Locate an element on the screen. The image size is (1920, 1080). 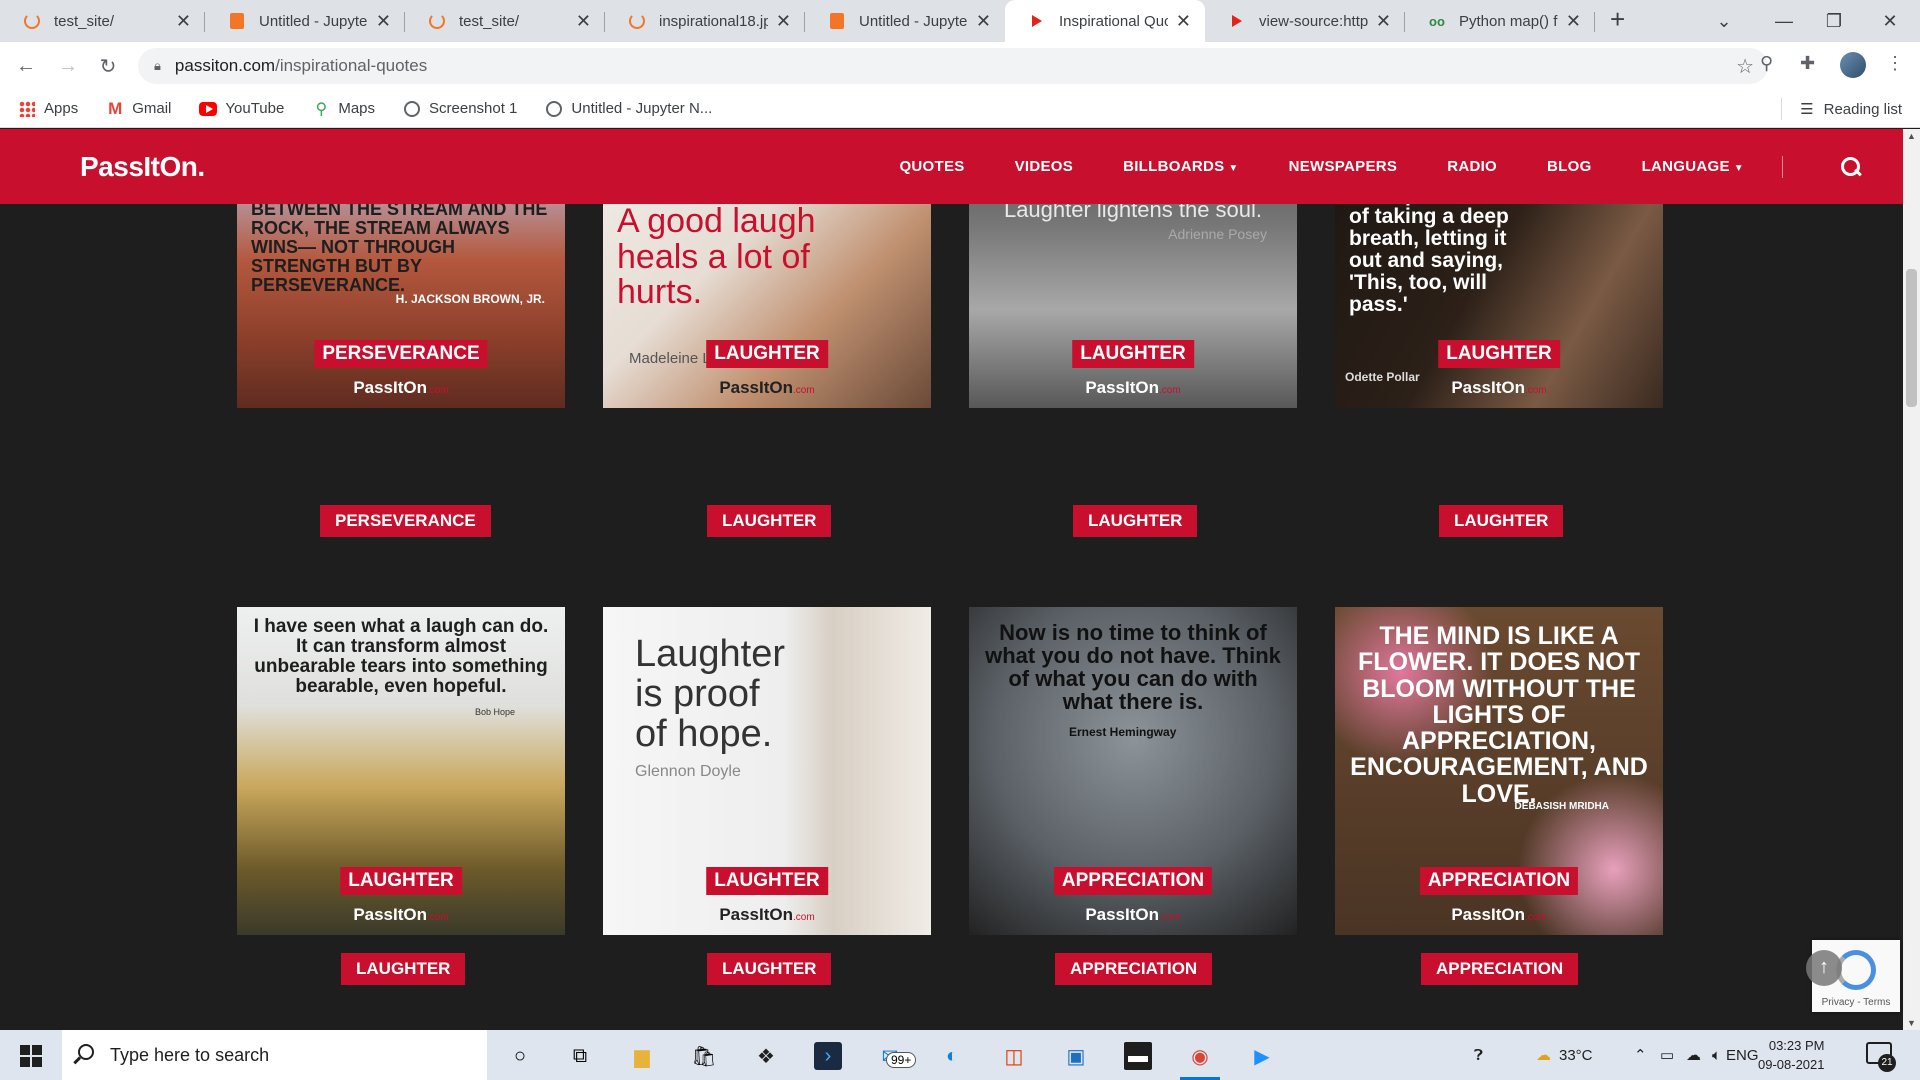
new-tab-button: + is located at coordinates (1617, 19).